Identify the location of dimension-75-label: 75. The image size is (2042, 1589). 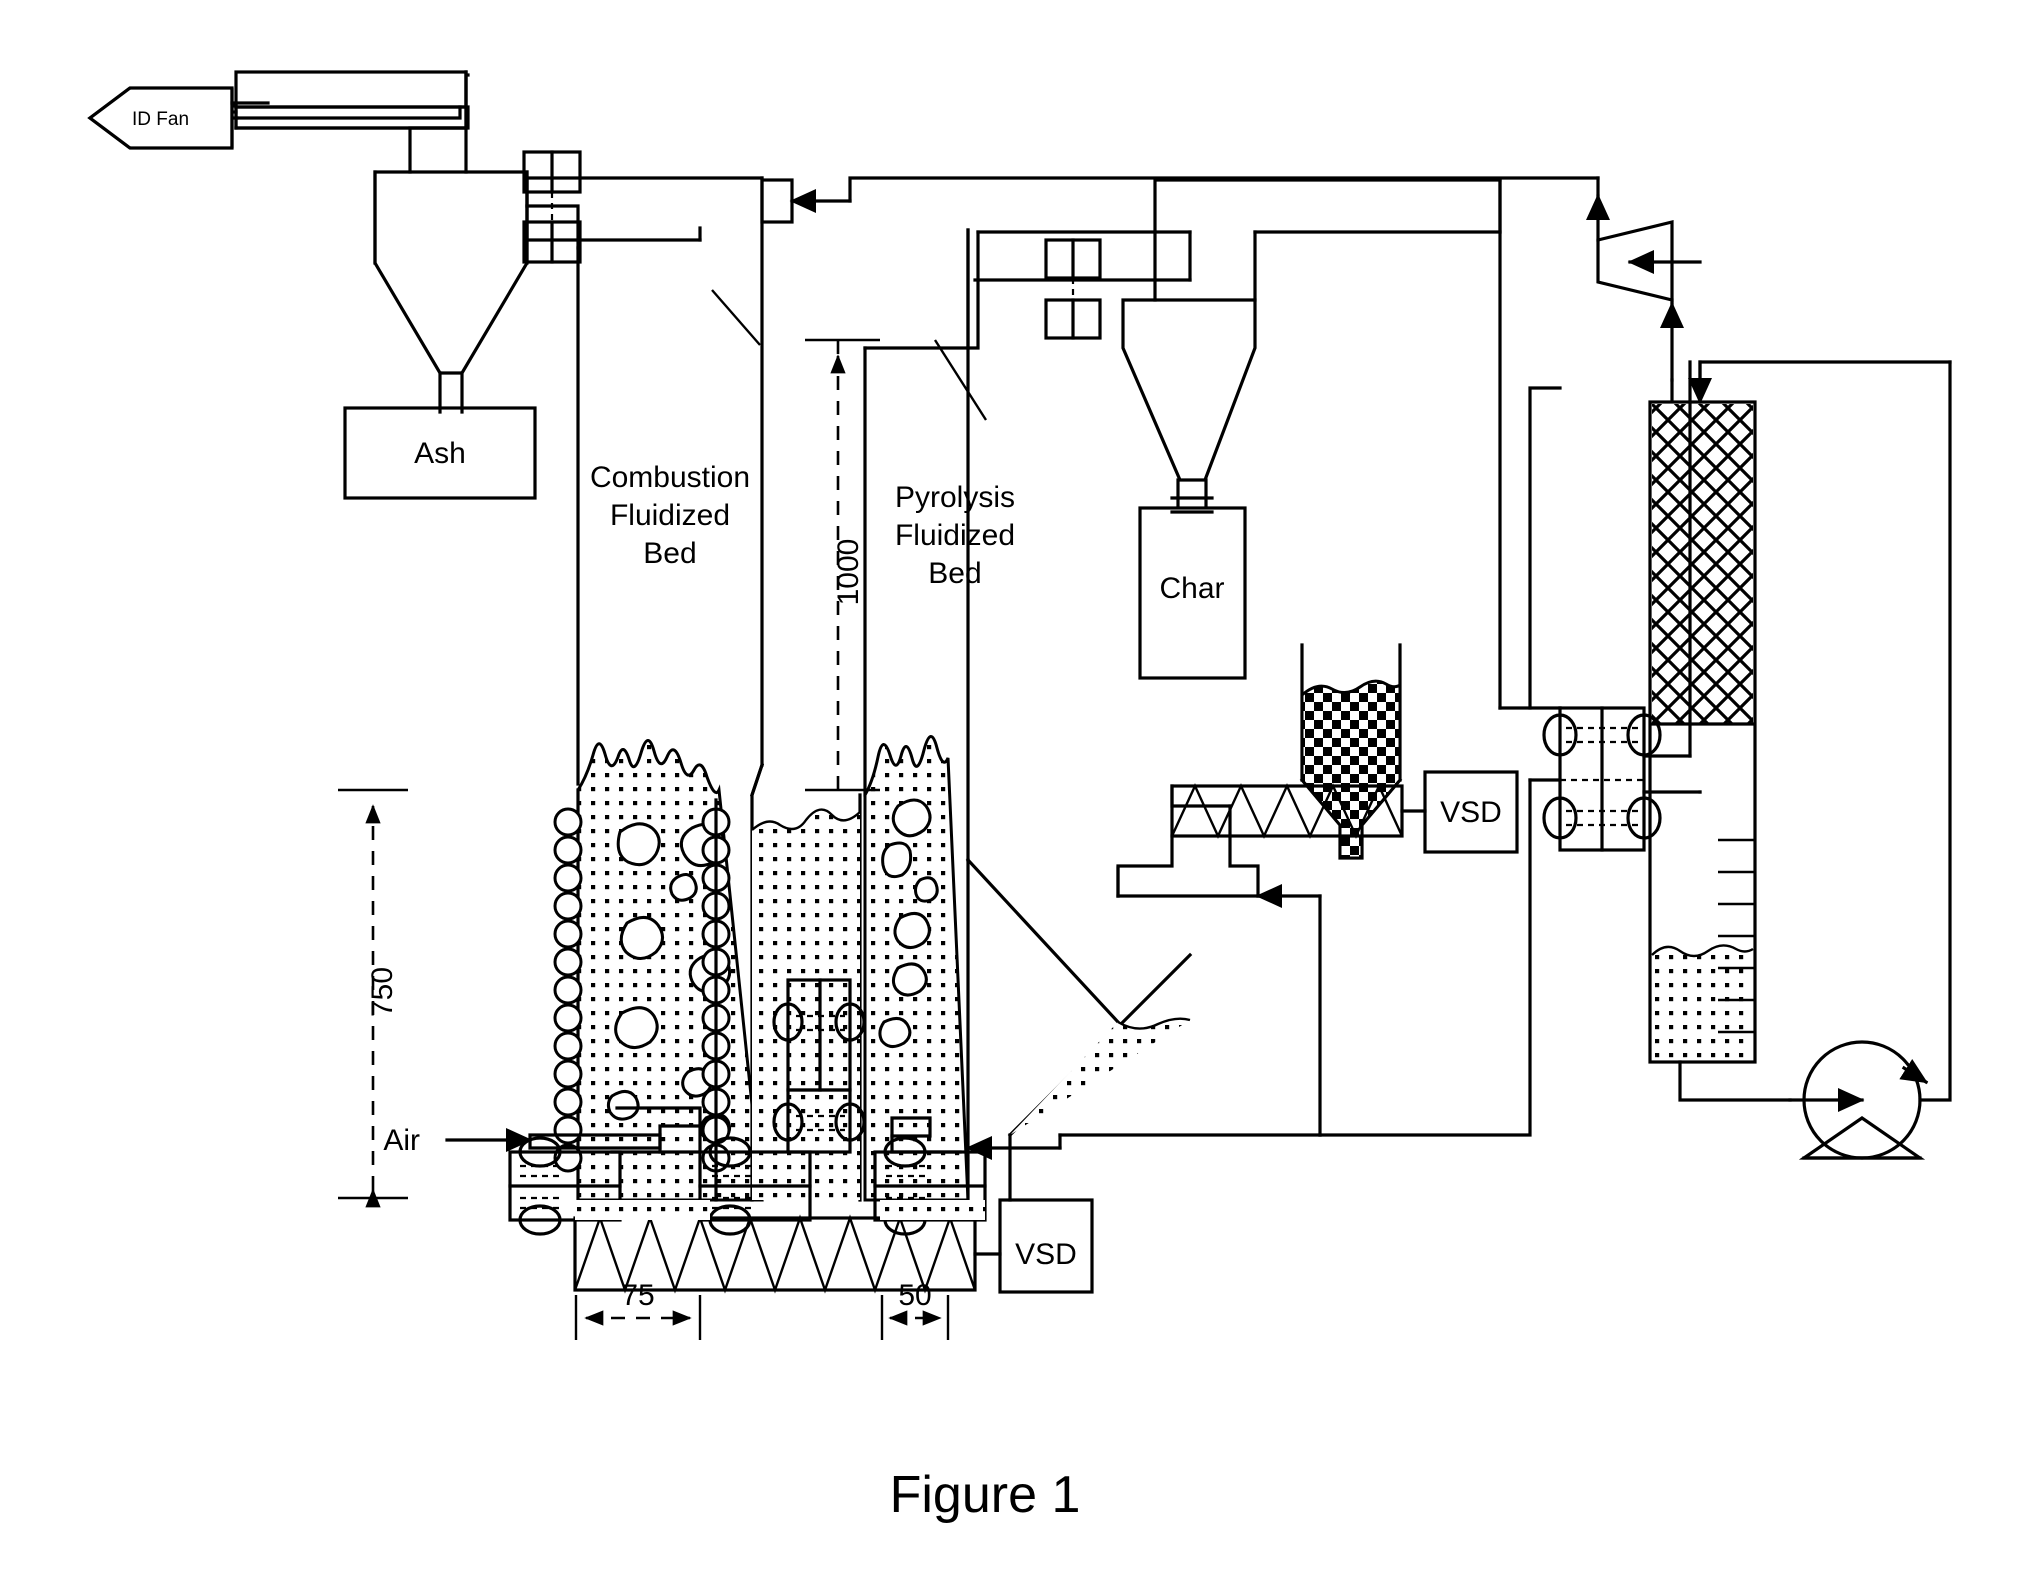
(637, 1295).